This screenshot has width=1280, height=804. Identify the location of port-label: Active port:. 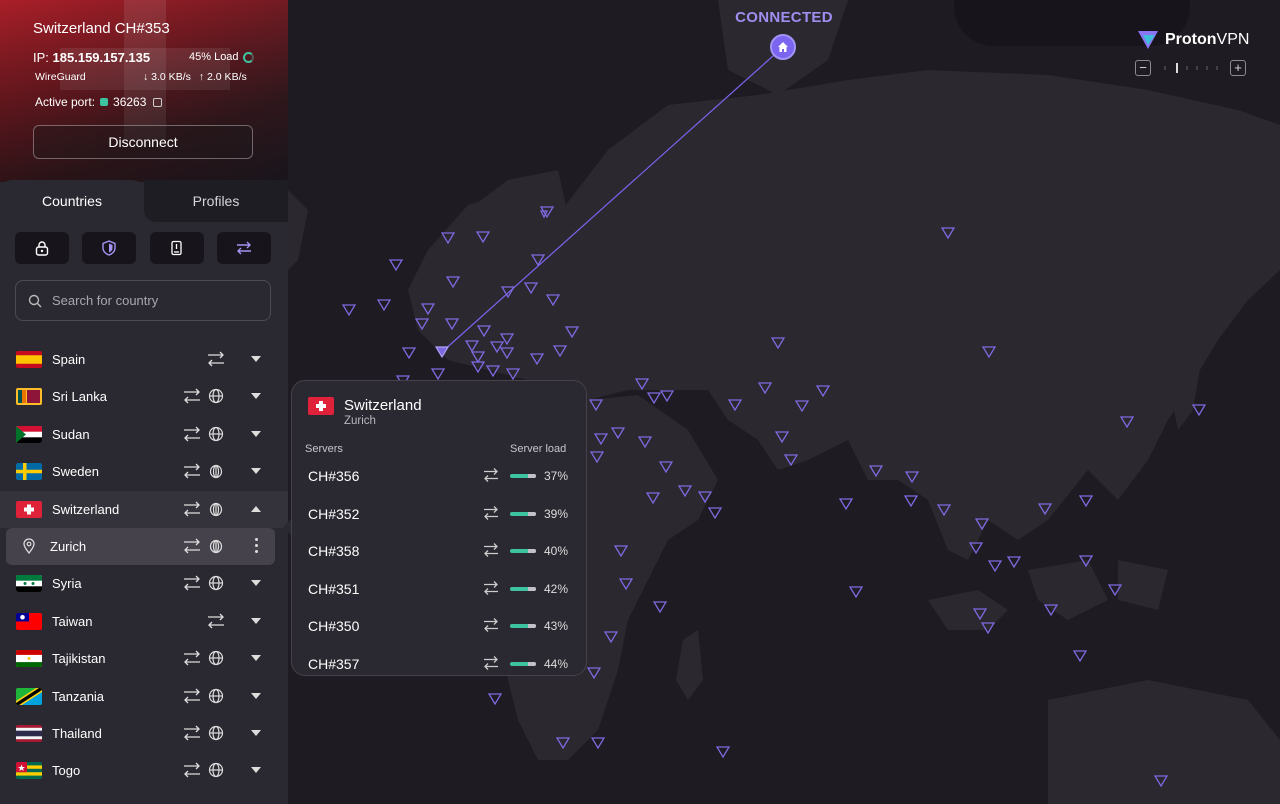
(65, 102).